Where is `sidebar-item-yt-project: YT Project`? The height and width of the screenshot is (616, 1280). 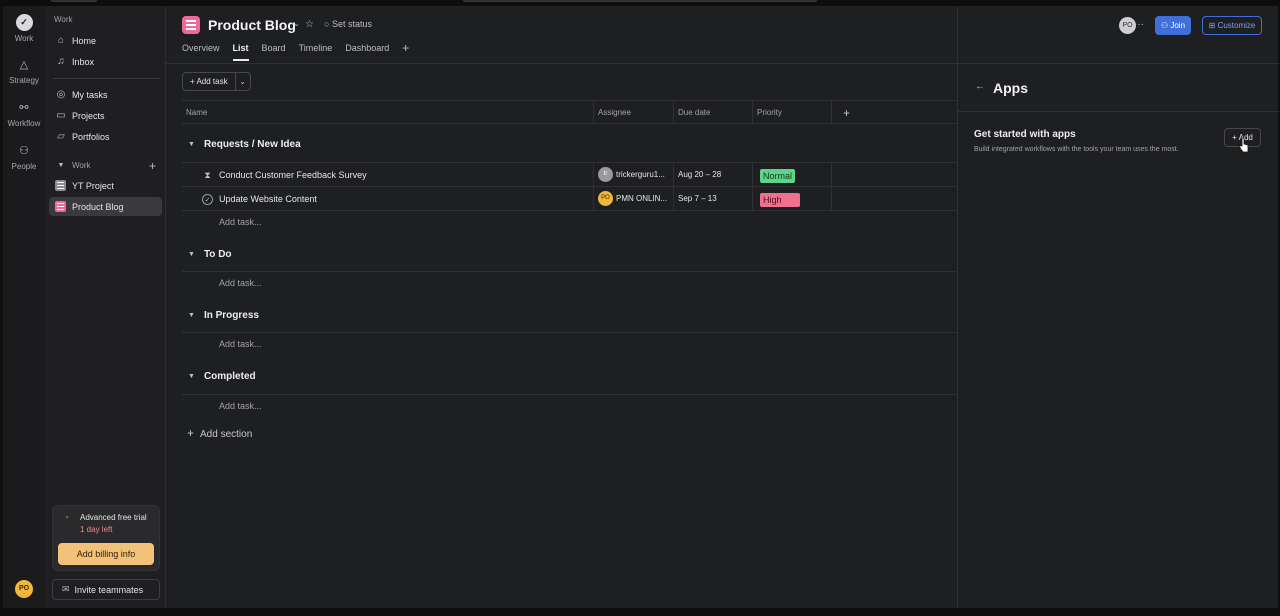 sidebar-item-yt-project: YT Project is located at coordinates (105, 185).